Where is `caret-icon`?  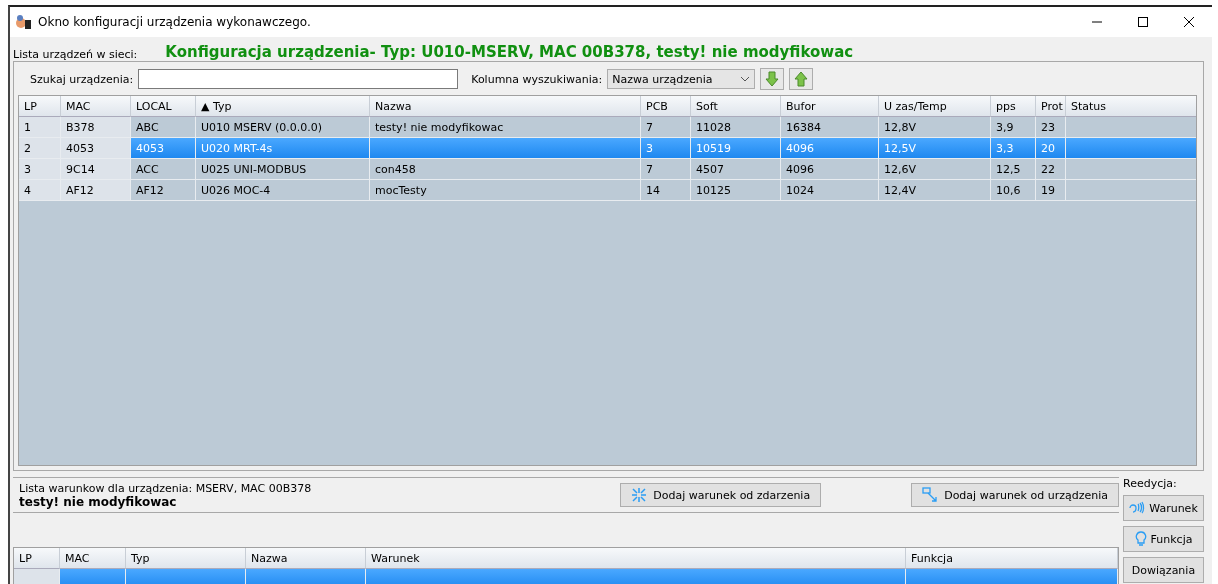 caret-icon is located at coordinates (745, 79).